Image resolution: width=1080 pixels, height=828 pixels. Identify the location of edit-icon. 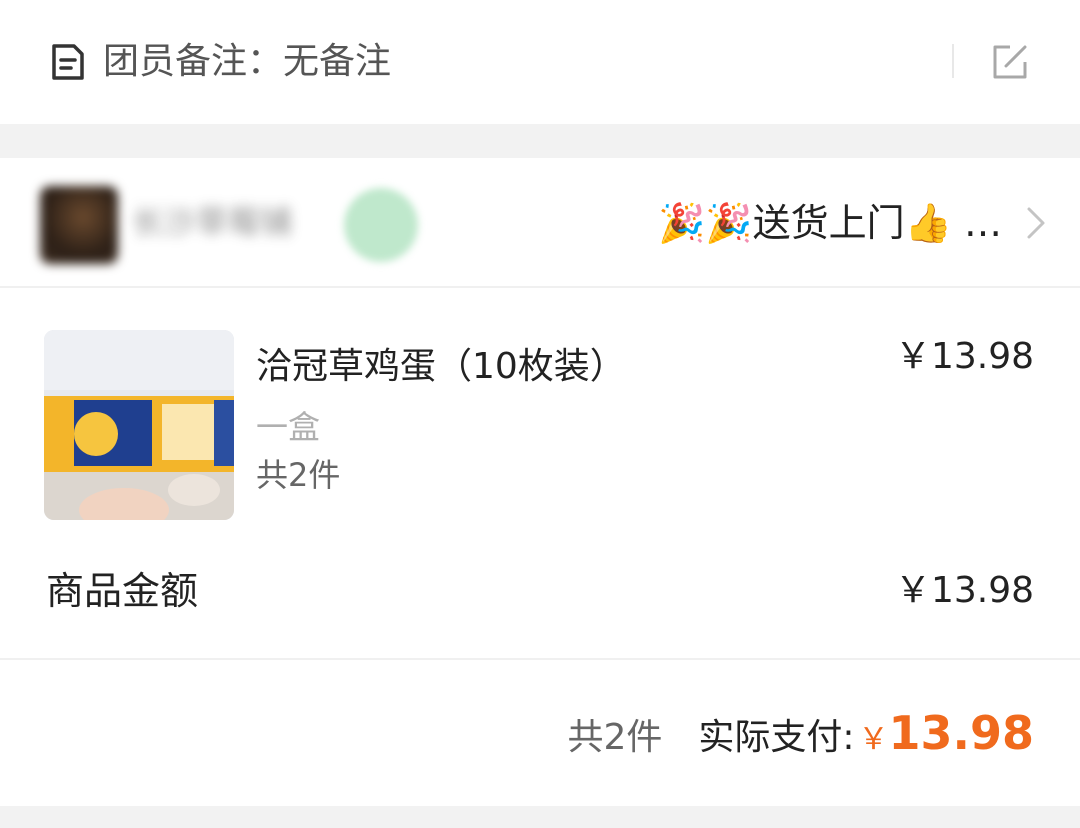
(1010, 62).